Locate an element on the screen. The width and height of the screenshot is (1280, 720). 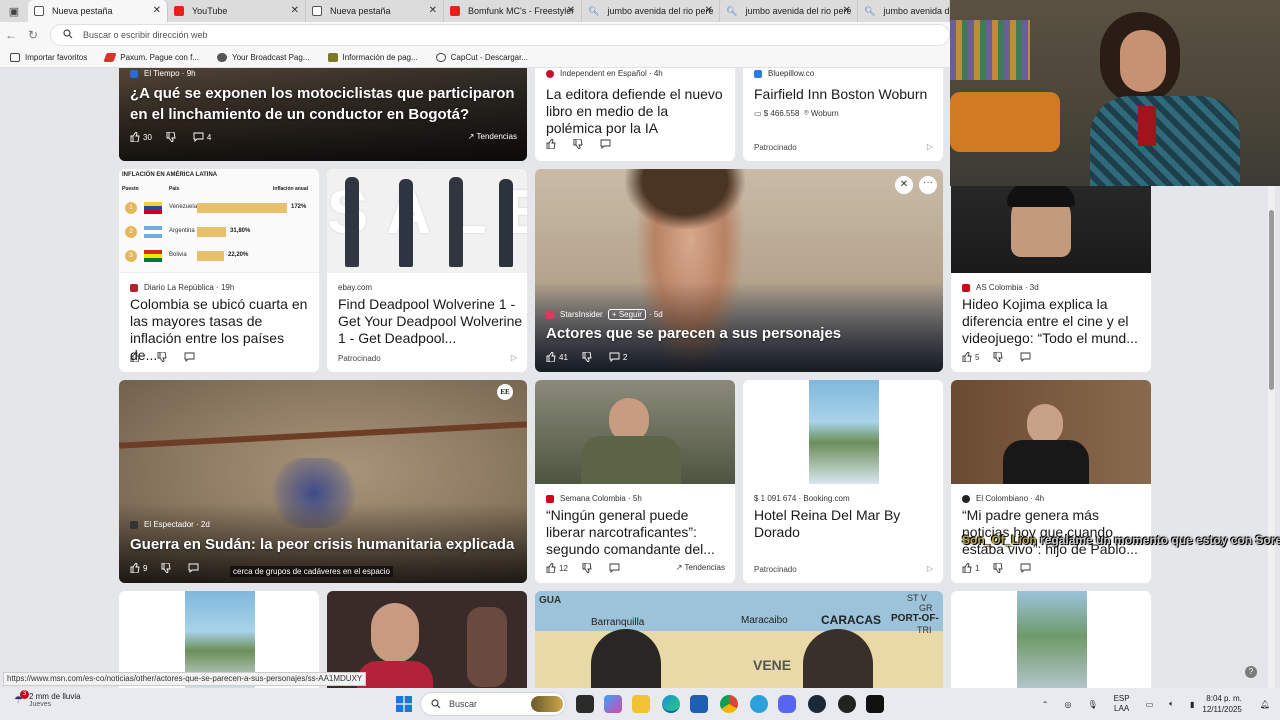
tiktok-icon is located at coordinates (875, 704).